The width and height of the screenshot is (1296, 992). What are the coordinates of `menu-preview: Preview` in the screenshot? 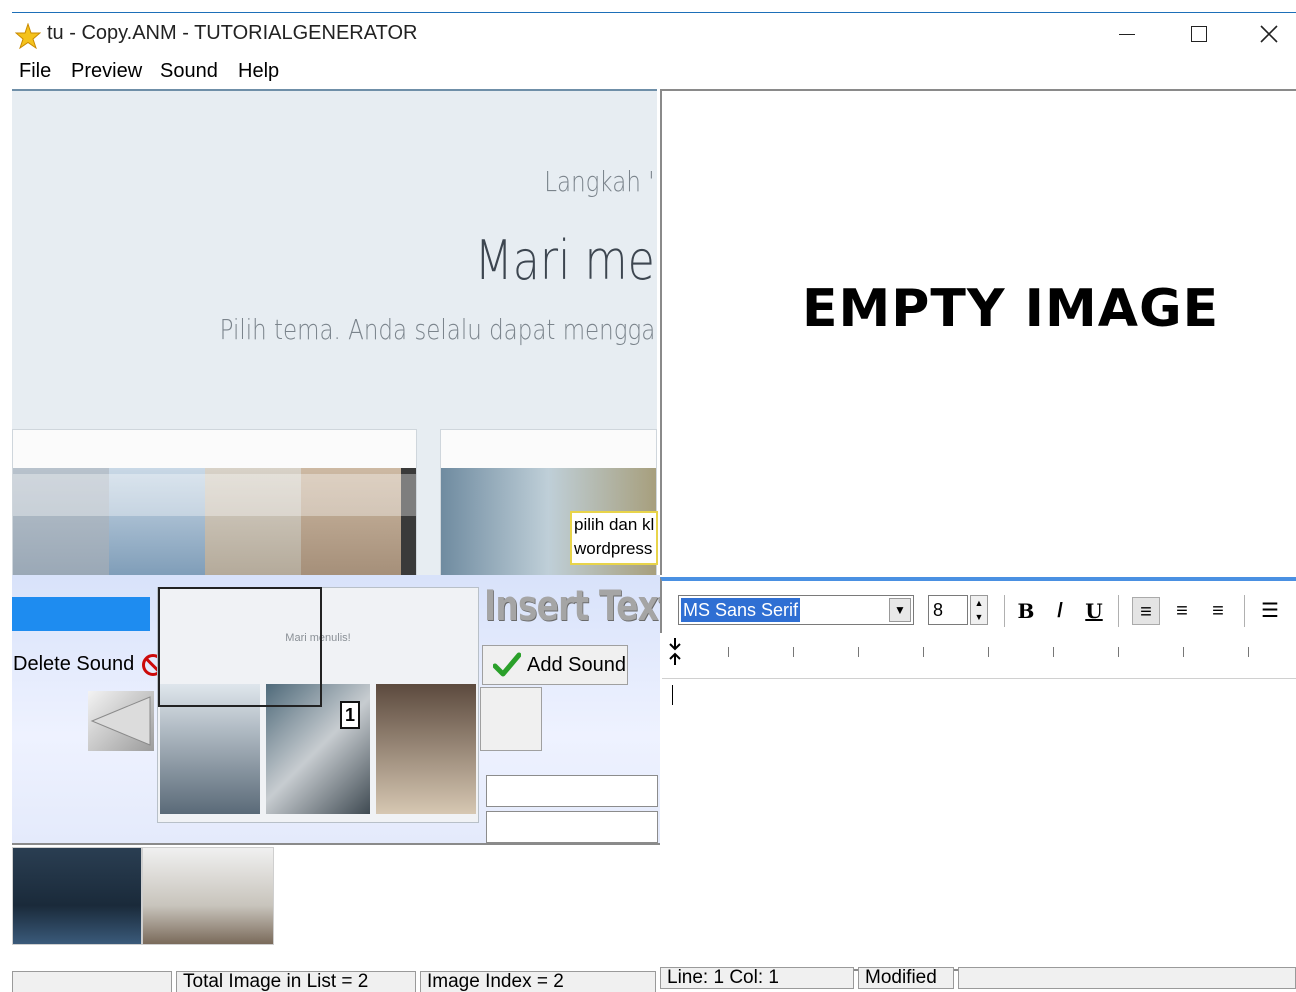 It's located at (106, 71).